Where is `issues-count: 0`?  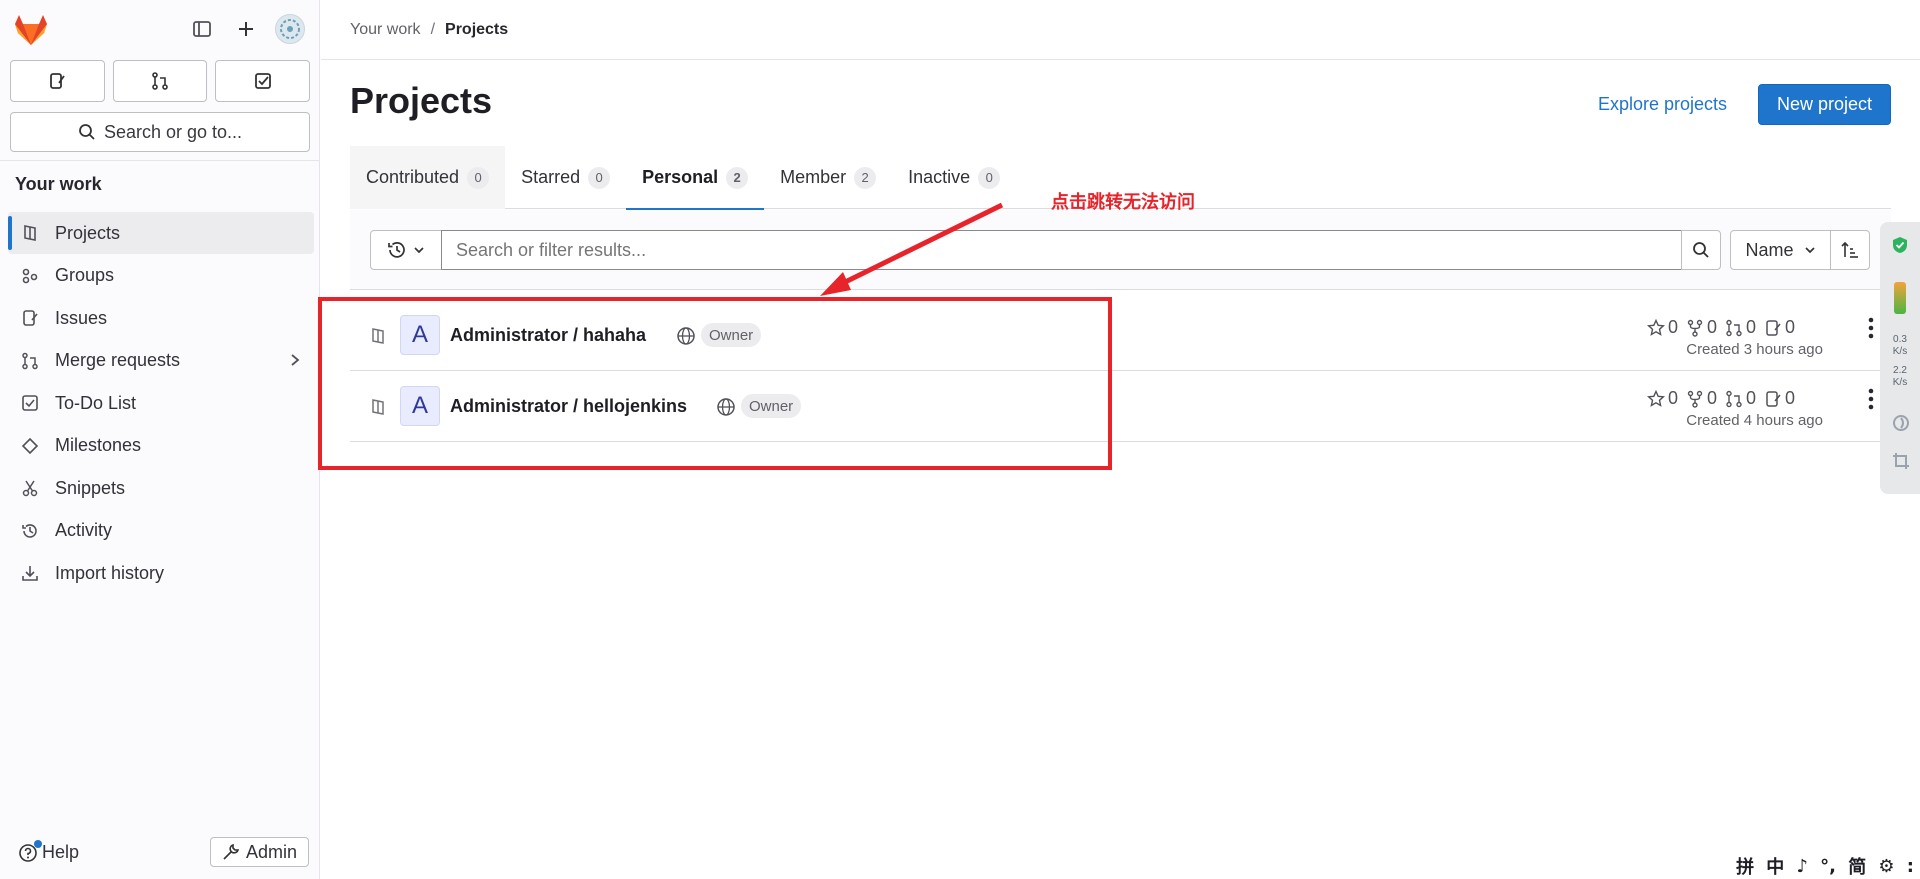 issues-count: 0 is located at coordinates (1790, 327).